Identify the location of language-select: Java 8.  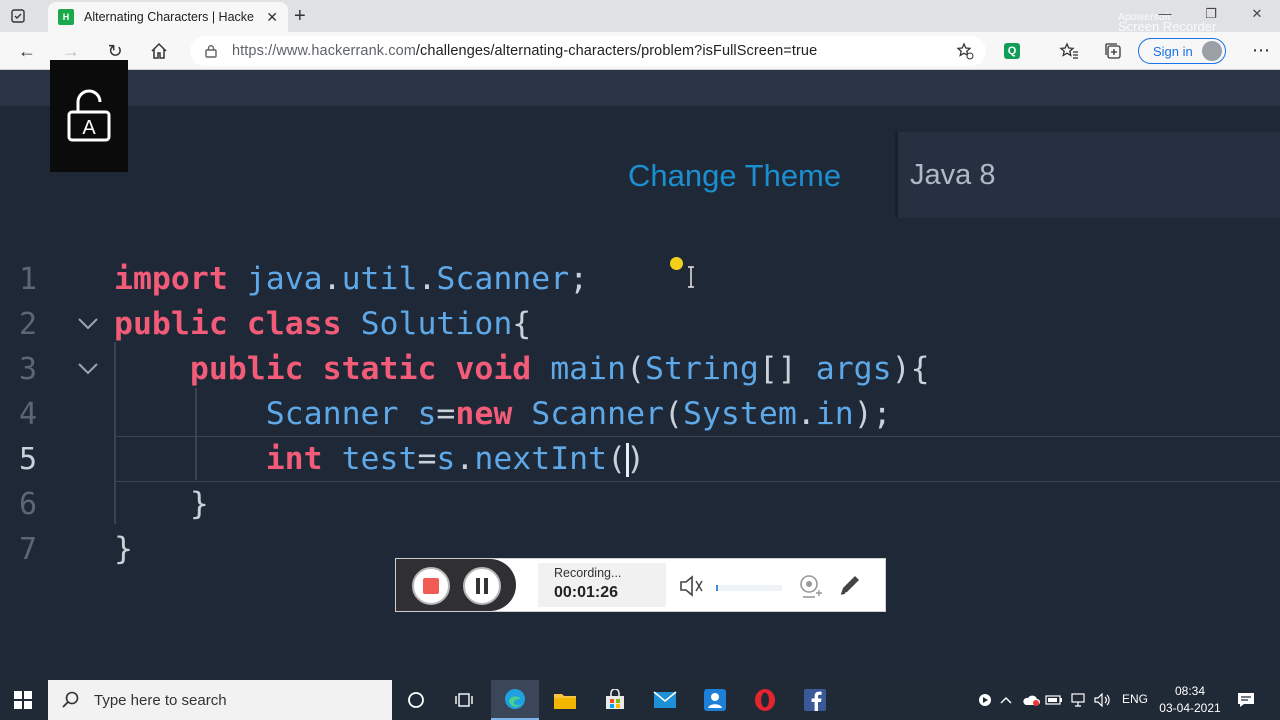
(1087, 175).